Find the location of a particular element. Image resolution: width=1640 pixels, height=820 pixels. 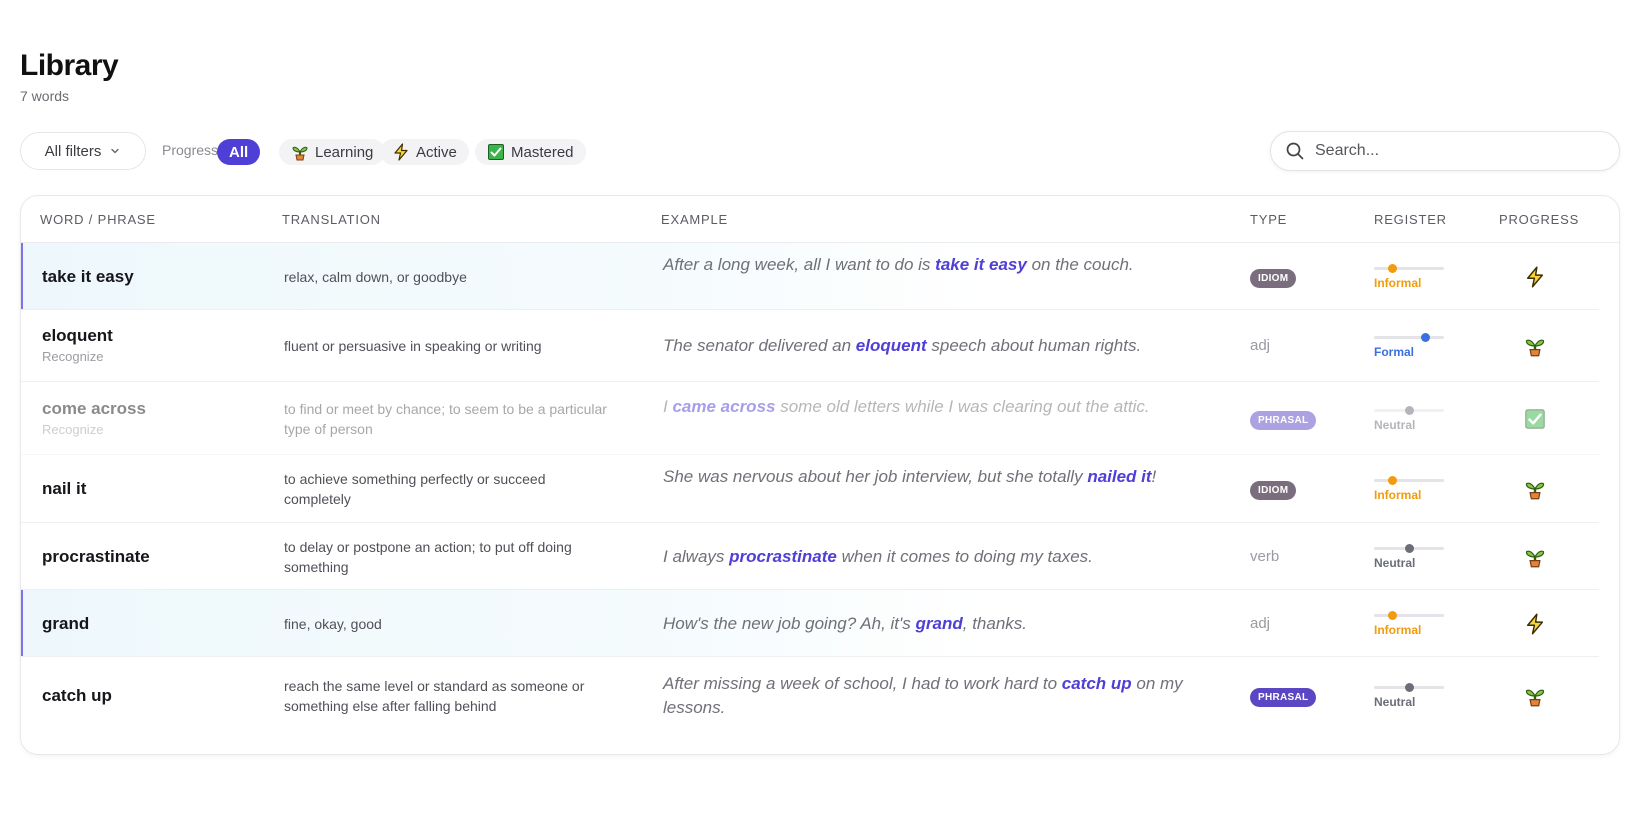

example-highlight: came across is located at coordinates (724, 406).